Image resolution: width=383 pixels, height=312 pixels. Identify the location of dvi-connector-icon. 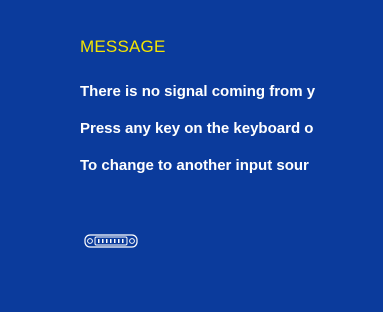
(111, 241).